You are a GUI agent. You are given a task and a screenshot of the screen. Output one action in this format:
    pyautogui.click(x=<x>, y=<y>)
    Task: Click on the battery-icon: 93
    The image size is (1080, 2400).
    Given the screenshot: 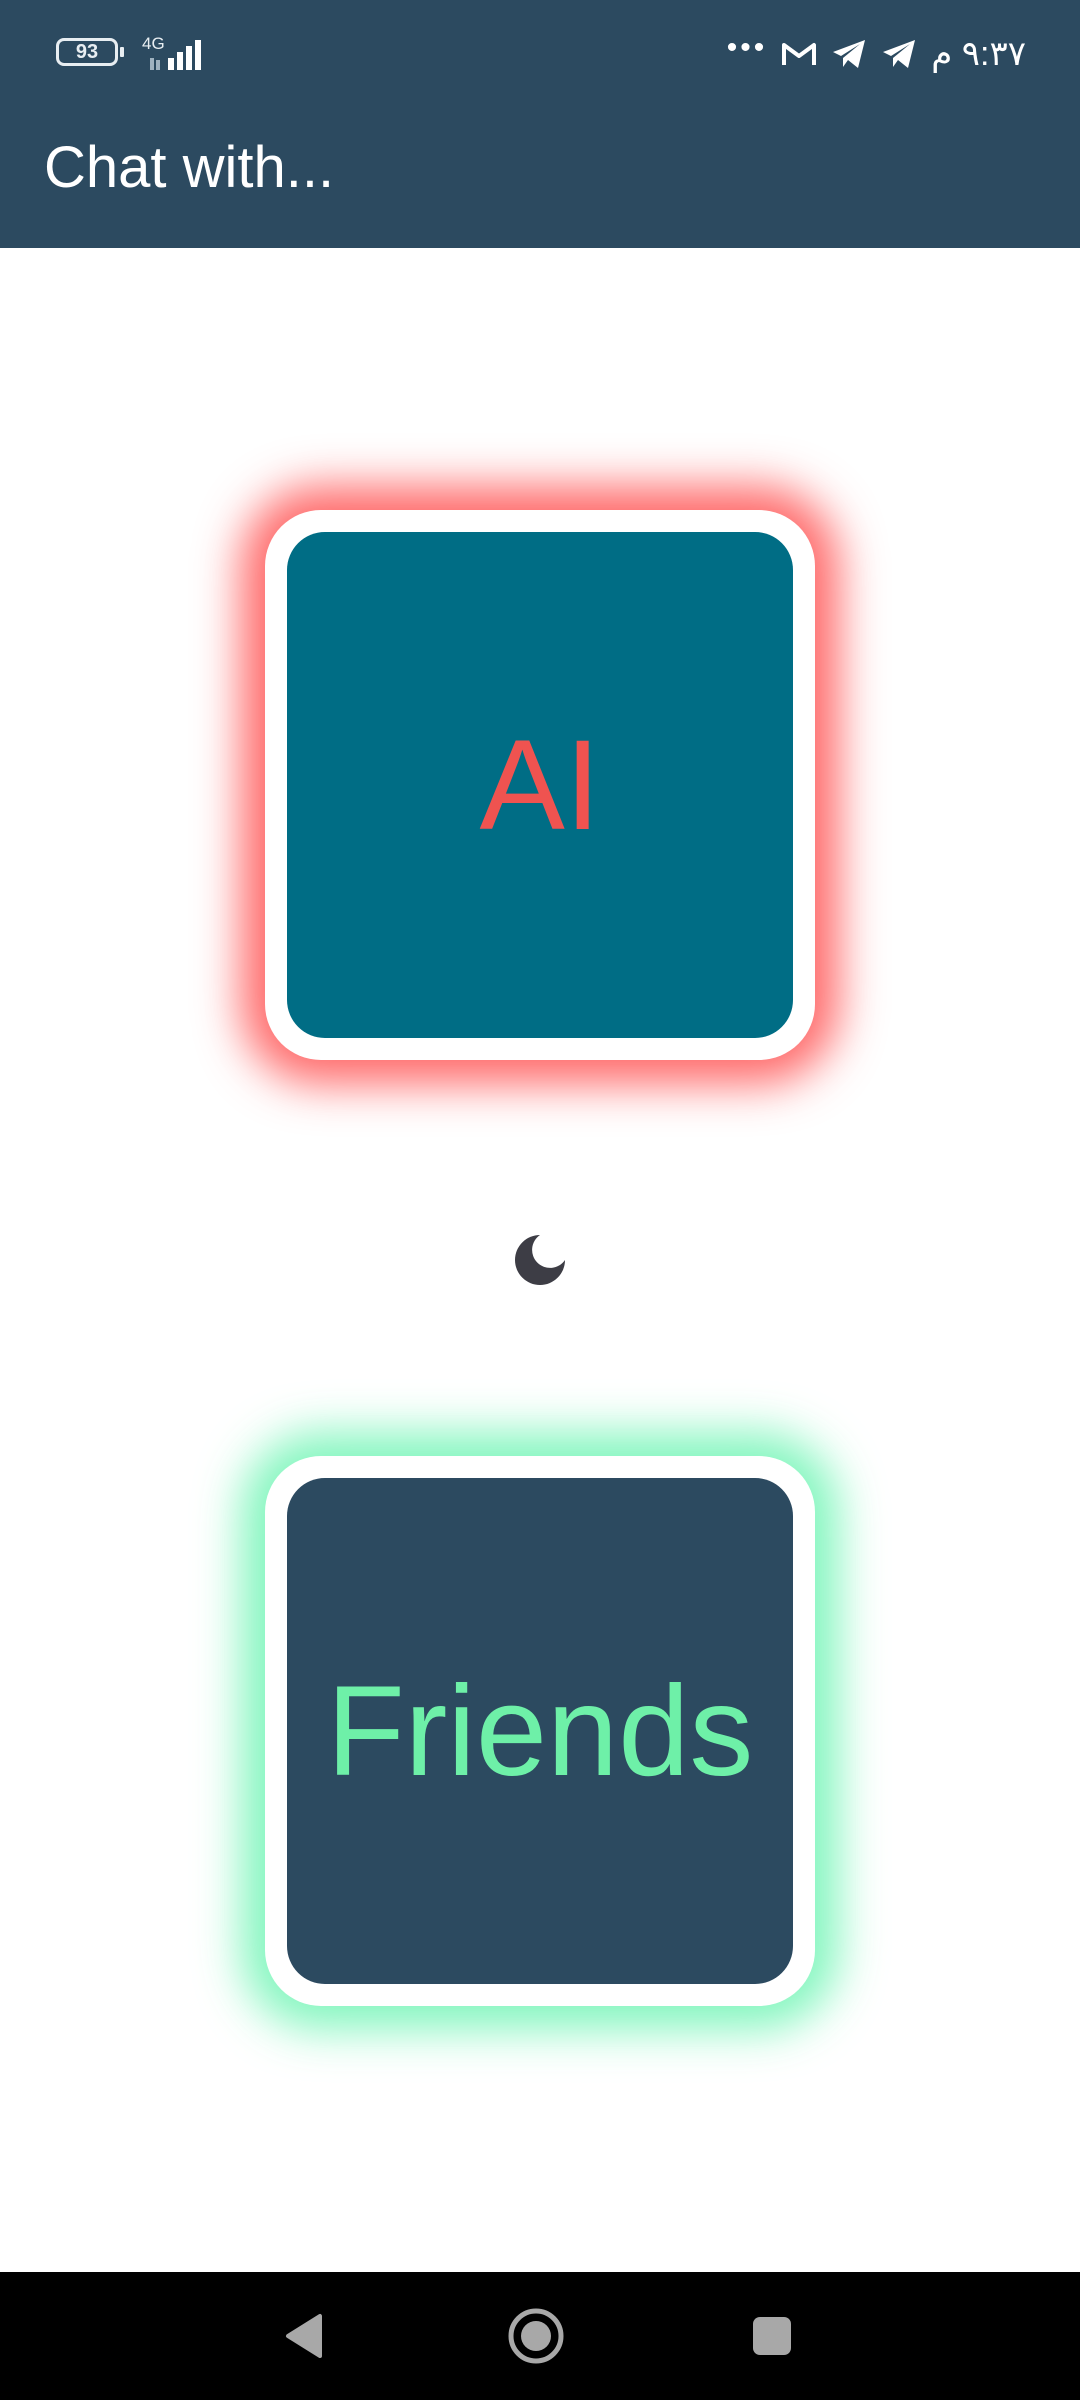 What is the action you would take?
    pyautogui.click(x=87, y=52)
    